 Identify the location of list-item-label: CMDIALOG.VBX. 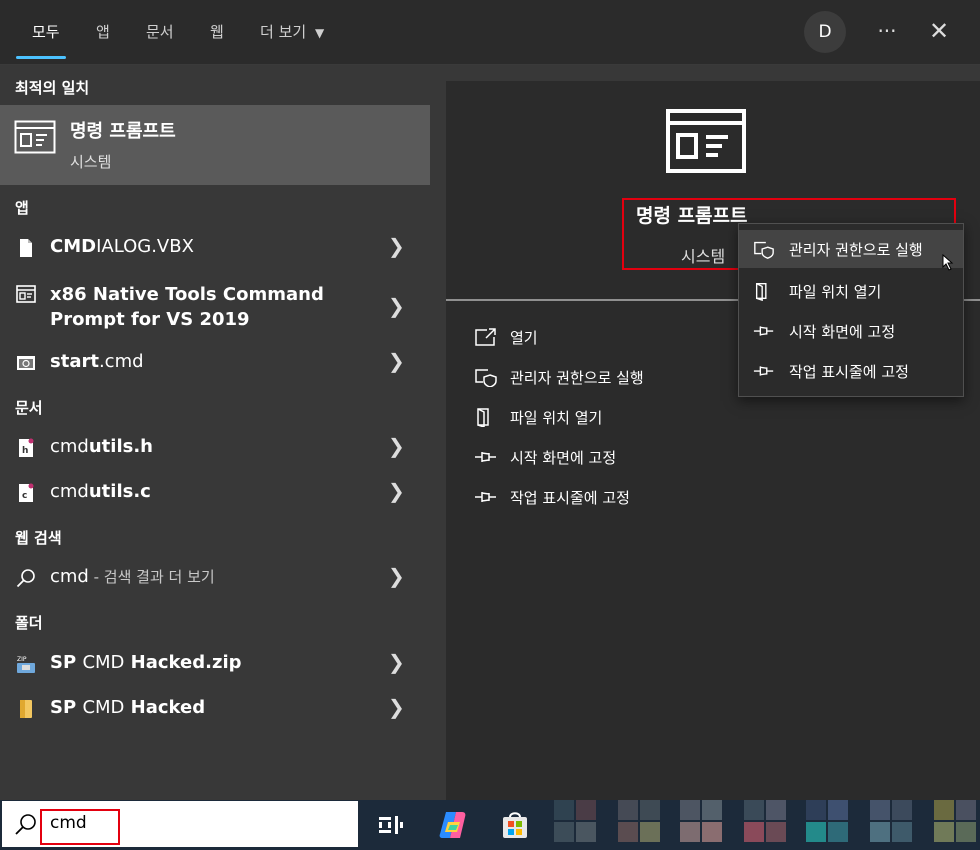
(122, 246).